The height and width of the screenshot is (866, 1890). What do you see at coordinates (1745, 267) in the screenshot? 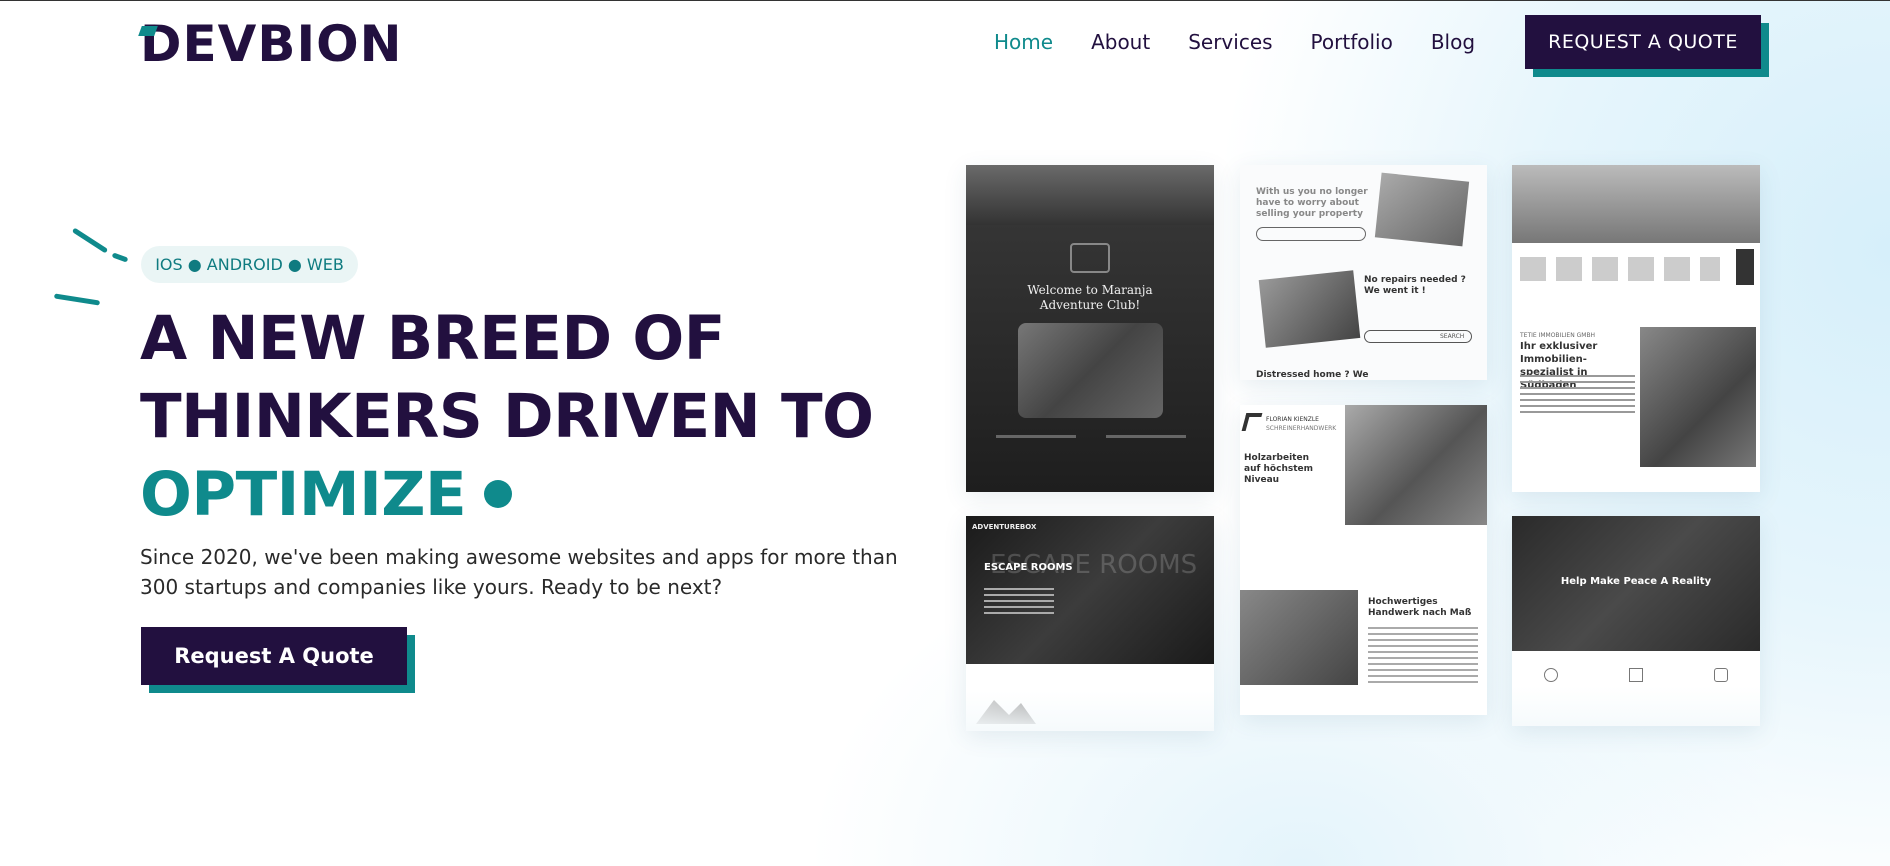
I see `shot3-badge` at bounding box center [1745, 267].